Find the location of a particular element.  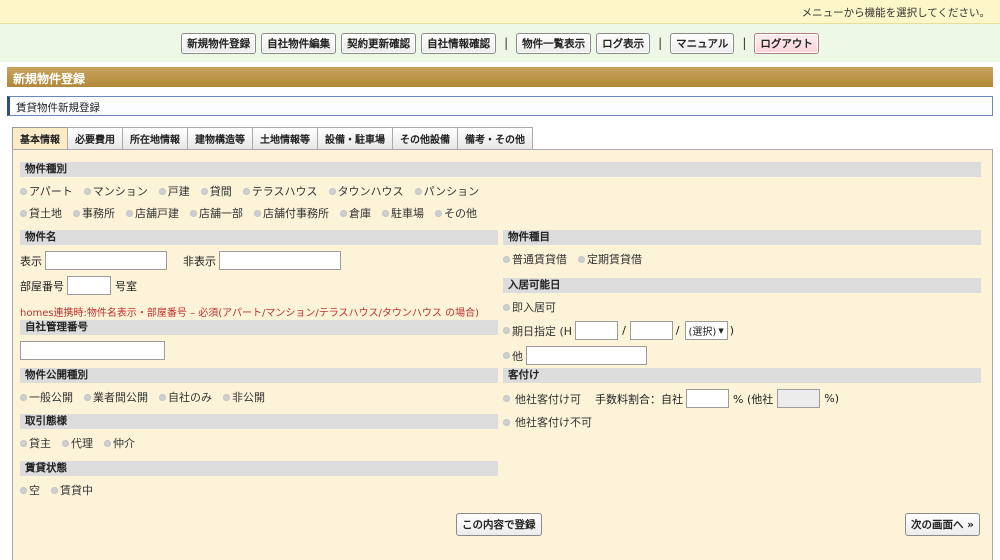

radio-parking: 駐車場 is located at coordinates (403, 213).